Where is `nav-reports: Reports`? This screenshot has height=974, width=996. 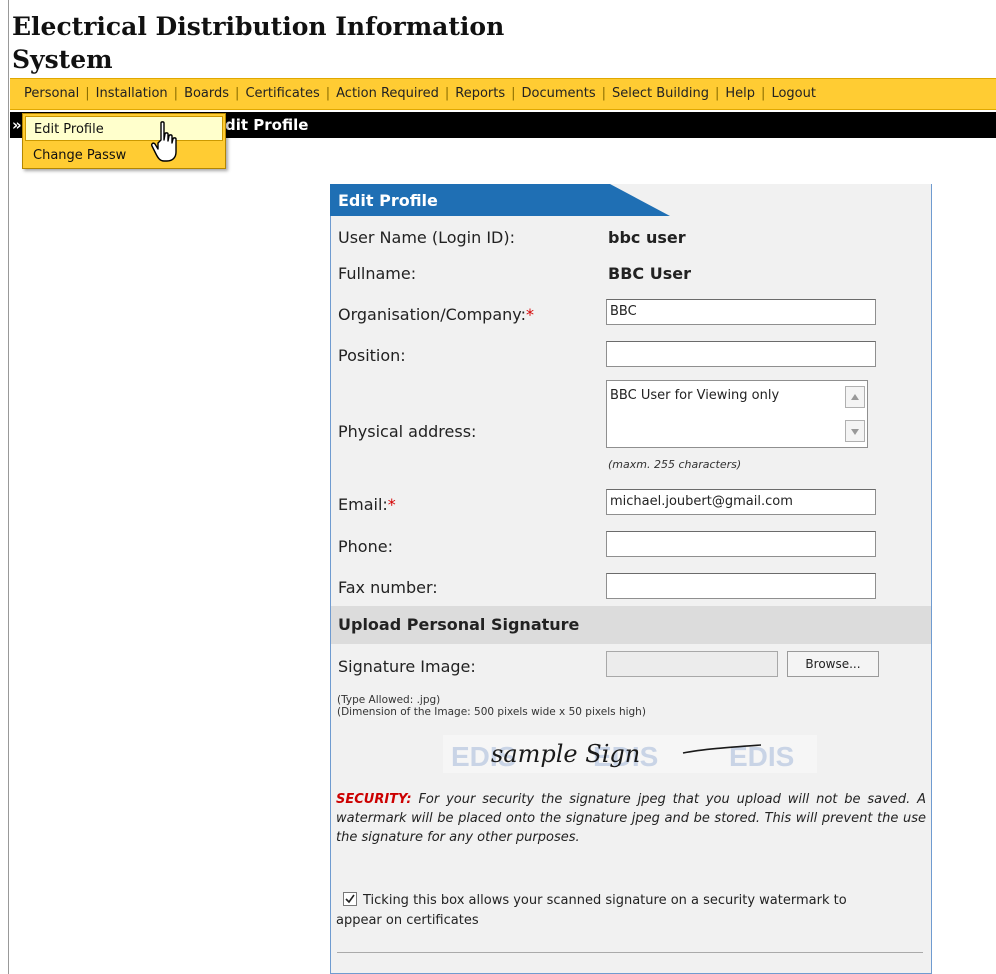 nav-reports: Reports is located at coordinates (480, 93).